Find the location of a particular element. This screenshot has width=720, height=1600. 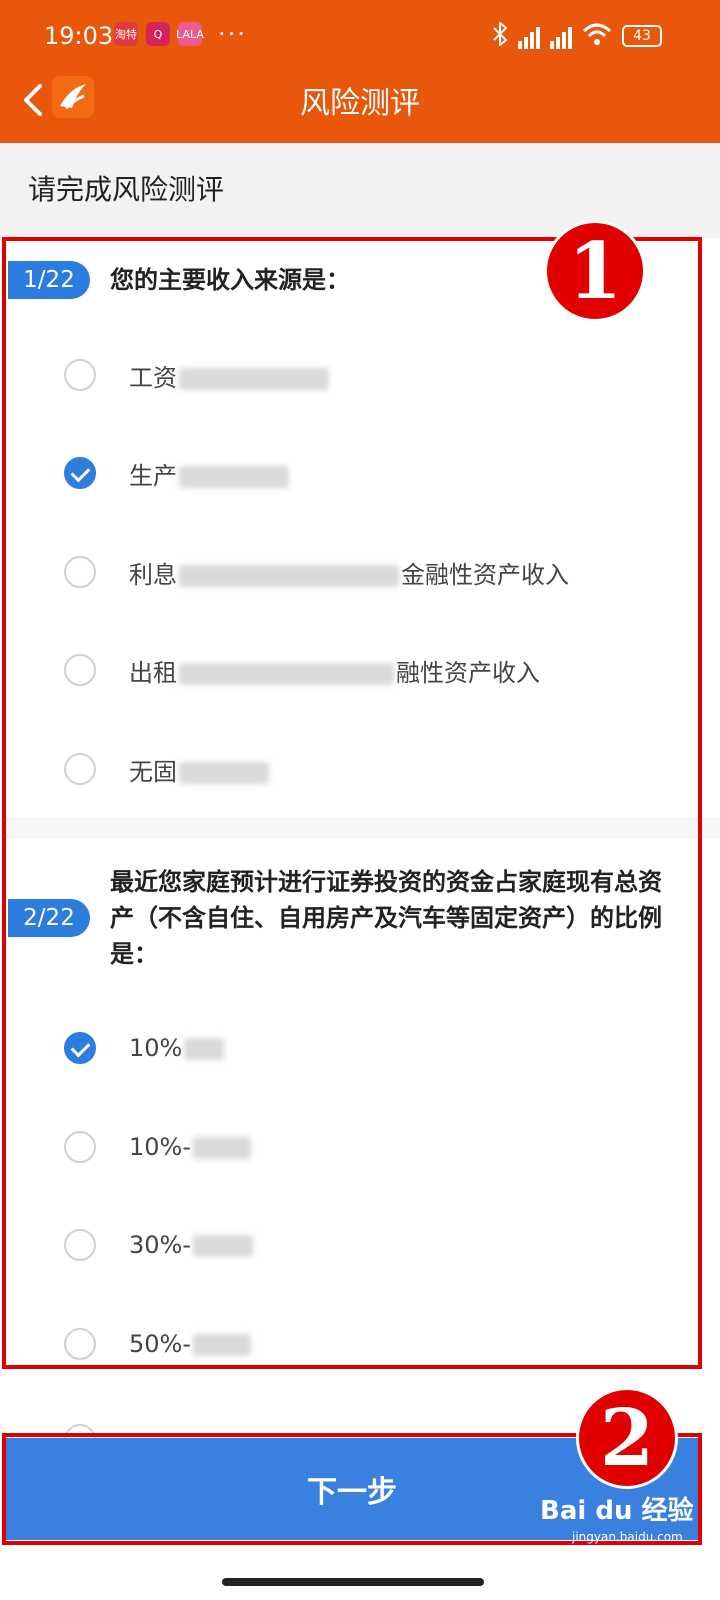

status-app-icons: 淘特 Q LALA is located at coordinates (159, 34).